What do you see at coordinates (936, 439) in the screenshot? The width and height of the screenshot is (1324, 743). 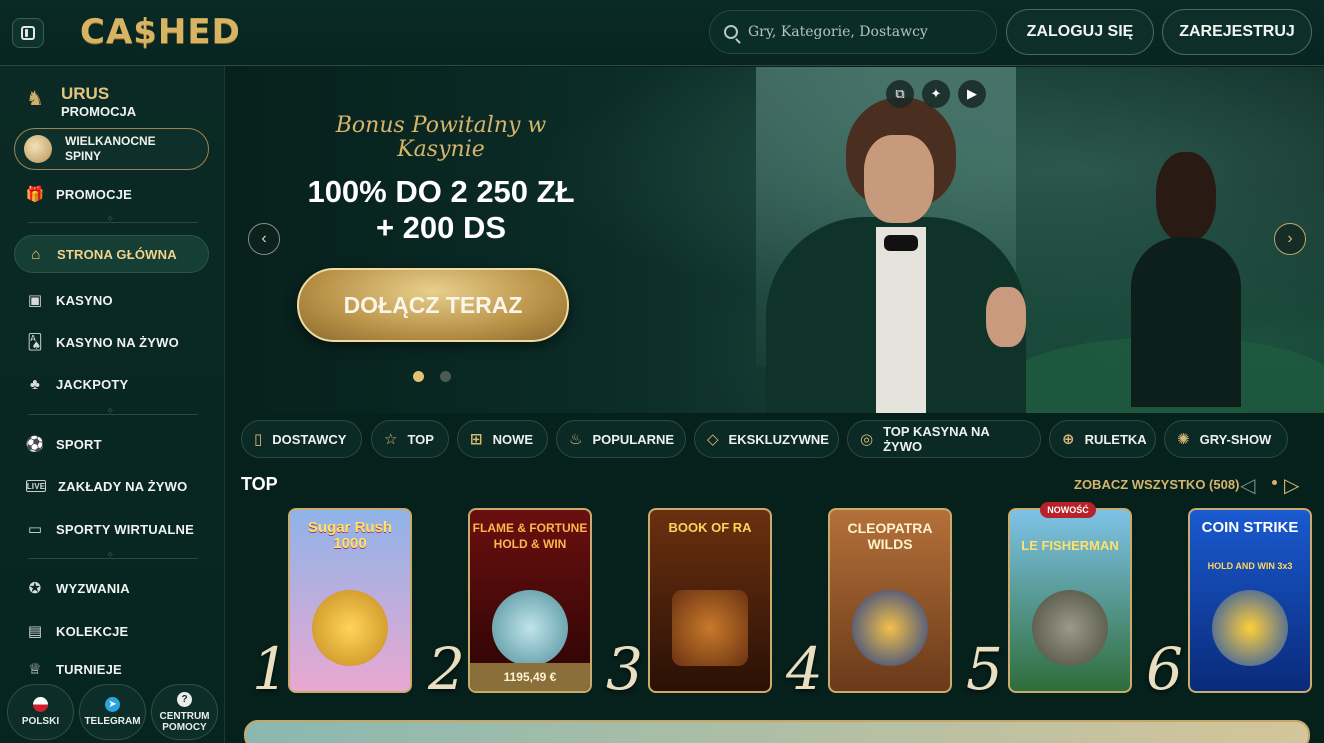 I see `category-label: TOP KASYNA NA ŻYWO` at bounding box center [936, 439].